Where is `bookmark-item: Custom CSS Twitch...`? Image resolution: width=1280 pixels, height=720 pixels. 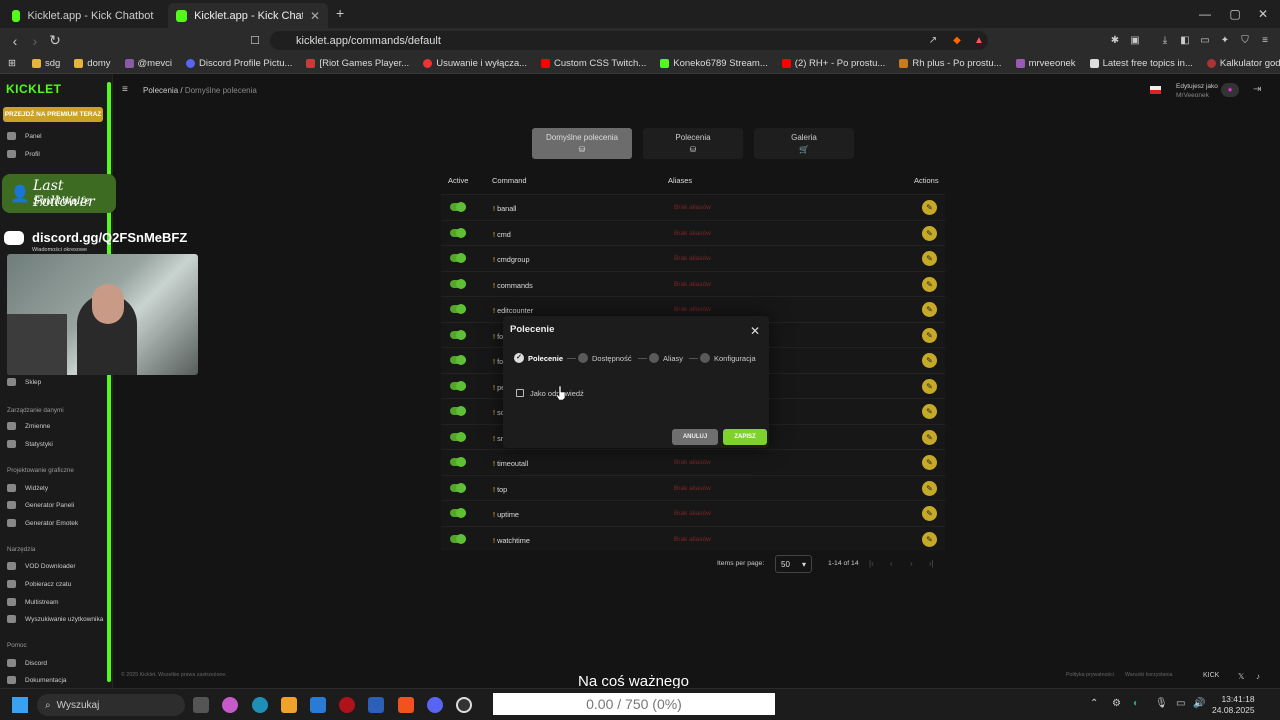 bookmark-item: Custom CSS Twitch... is located at coordinates (593, 63).